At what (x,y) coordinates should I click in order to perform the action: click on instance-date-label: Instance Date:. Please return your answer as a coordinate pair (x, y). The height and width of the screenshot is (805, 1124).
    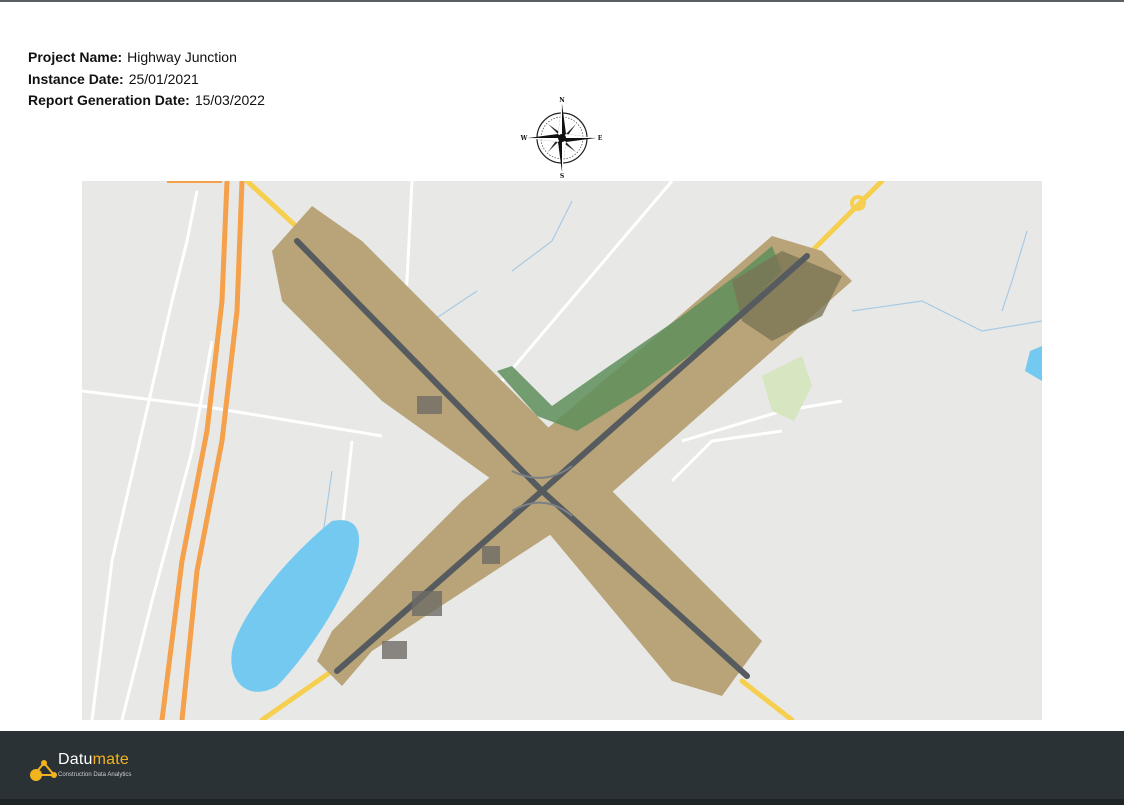
    Looking at the image, I should click on (76, 78).